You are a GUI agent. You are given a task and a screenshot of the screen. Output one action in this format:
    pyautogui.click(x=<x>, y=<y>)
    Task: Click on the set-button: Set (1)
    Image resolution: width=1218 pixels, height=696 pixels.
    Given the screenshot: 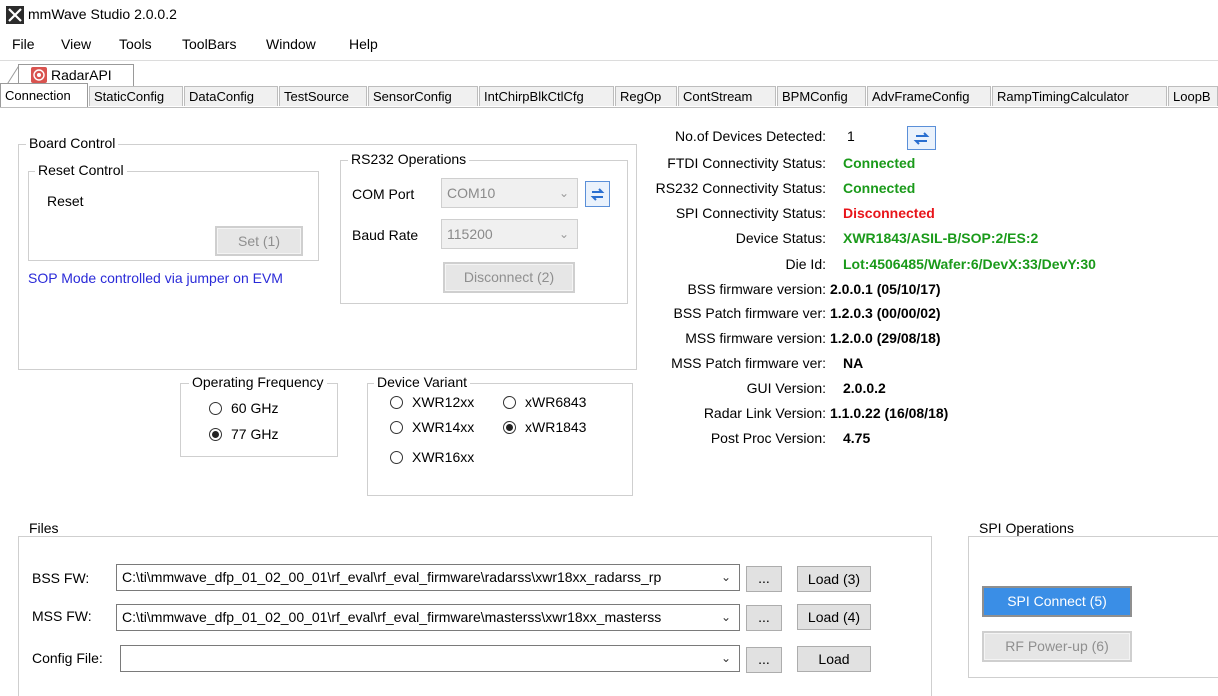 What is the action you would take?
    pyautogui.click(x=259, y=241)
    